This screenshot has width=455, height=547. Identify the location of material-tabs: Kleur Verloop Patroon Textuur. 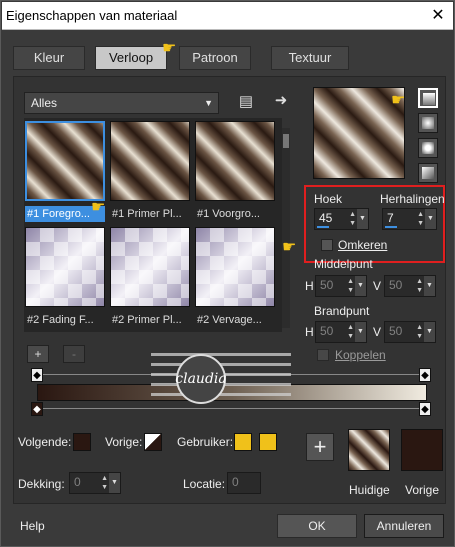
(229, 59).